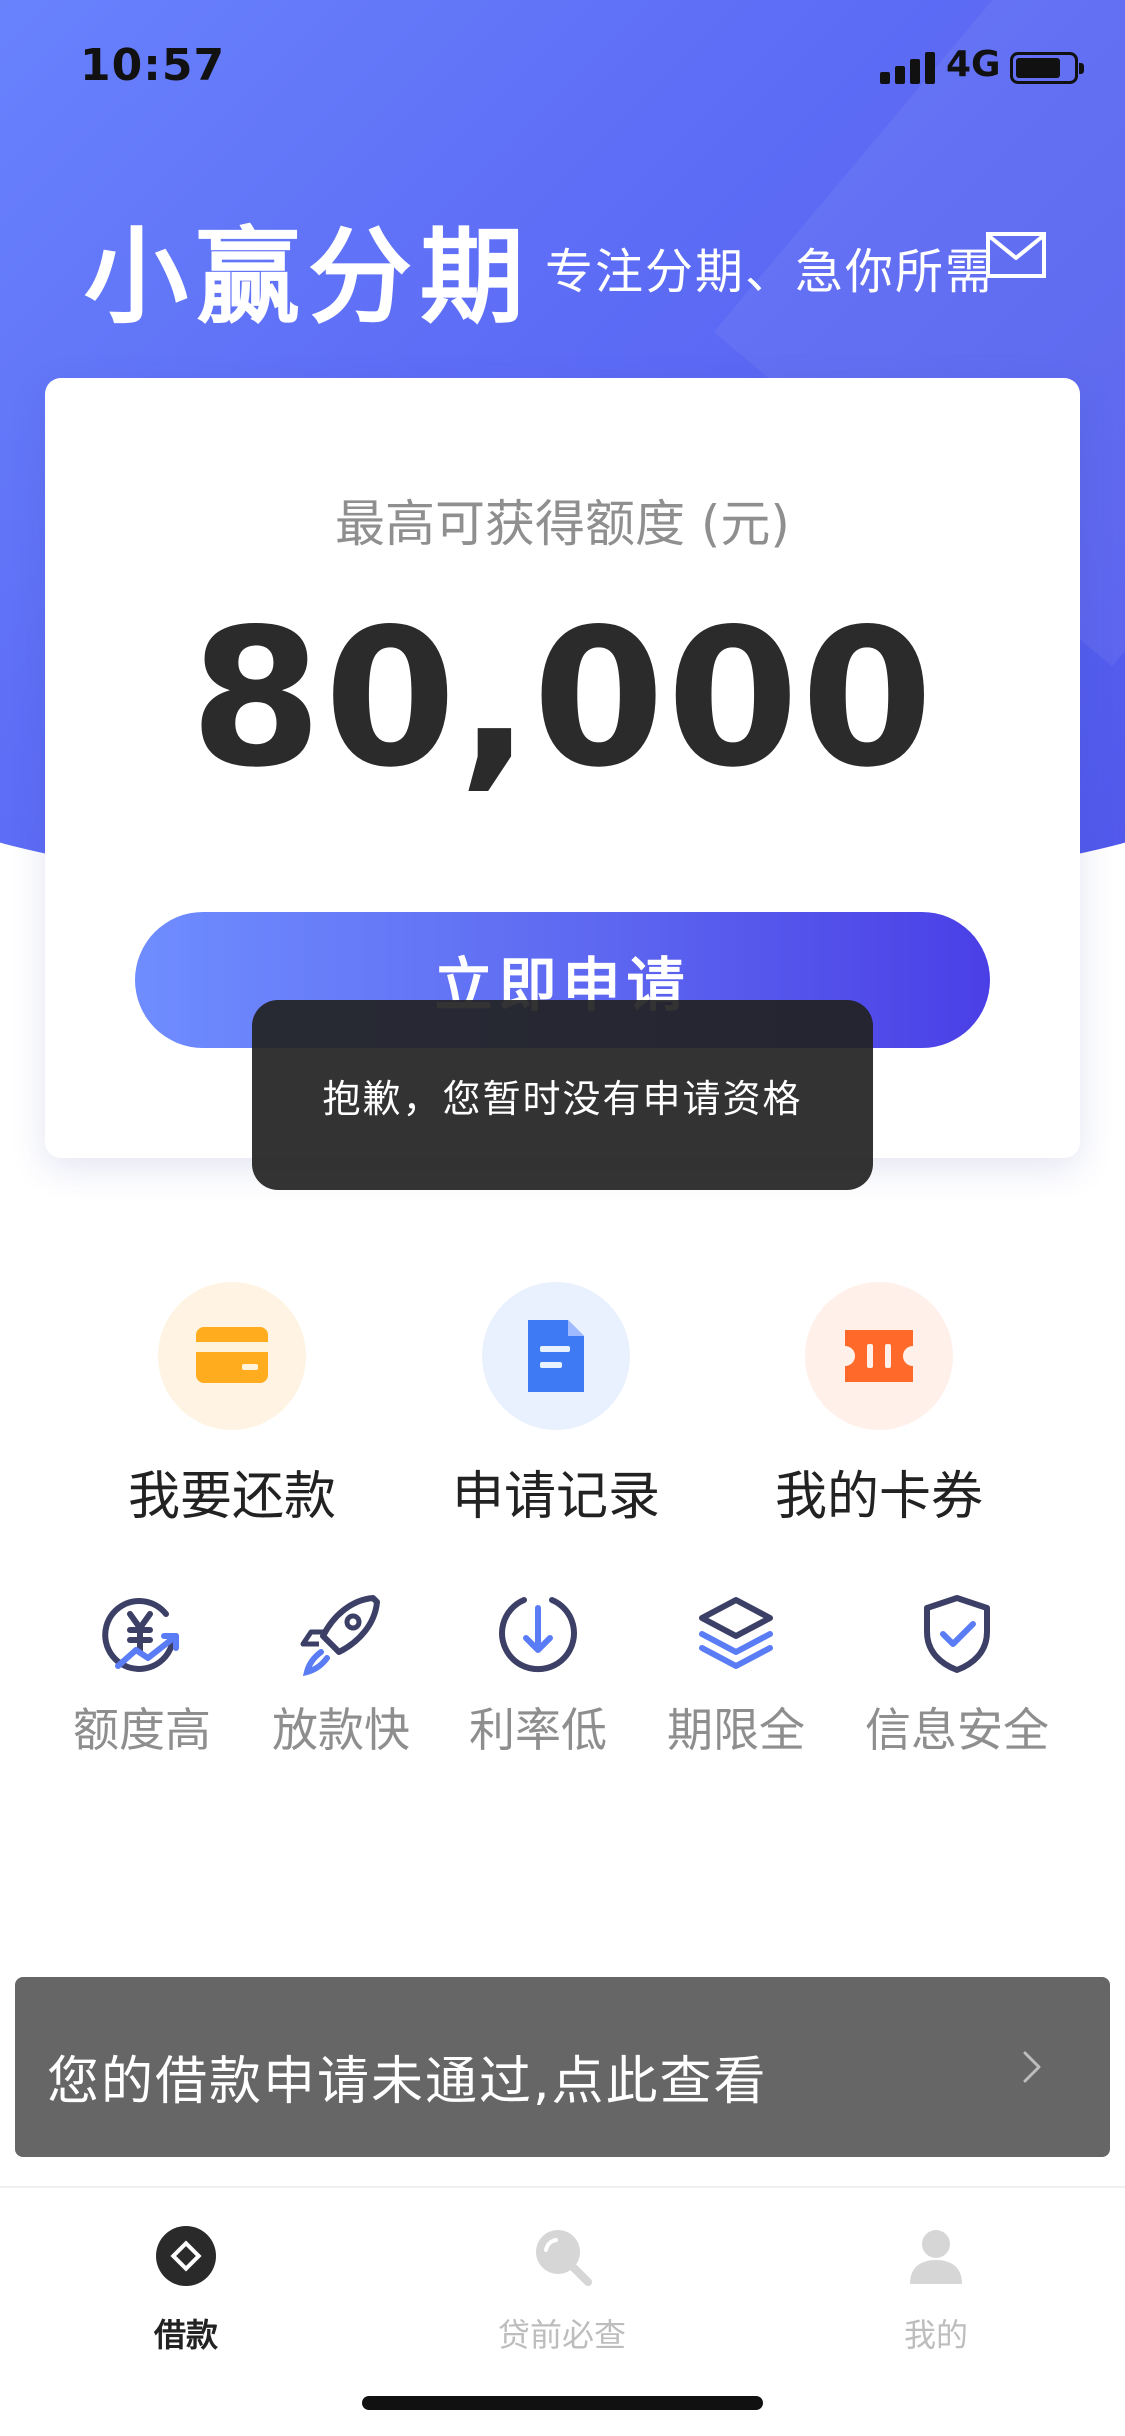 The width and height of the screenshot is (1125, 2436). Describe the element at coordinates (185, 2335) in the screenshot. I see `tab-label: 借款` at that location.